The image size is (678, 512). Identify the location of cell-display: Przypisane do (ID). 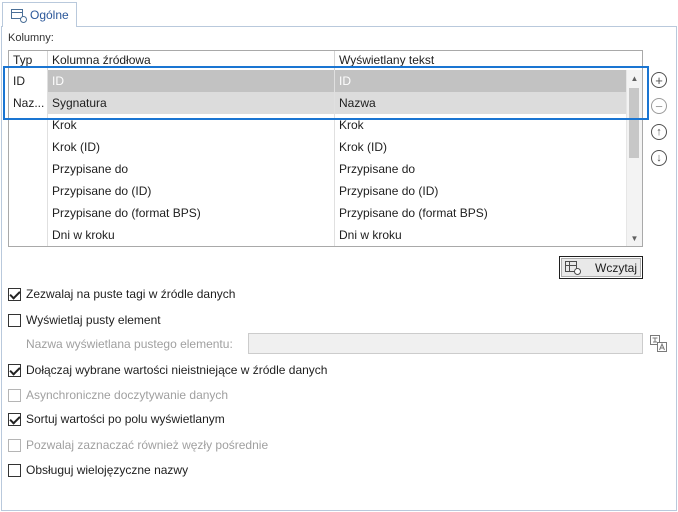
(481, 191).